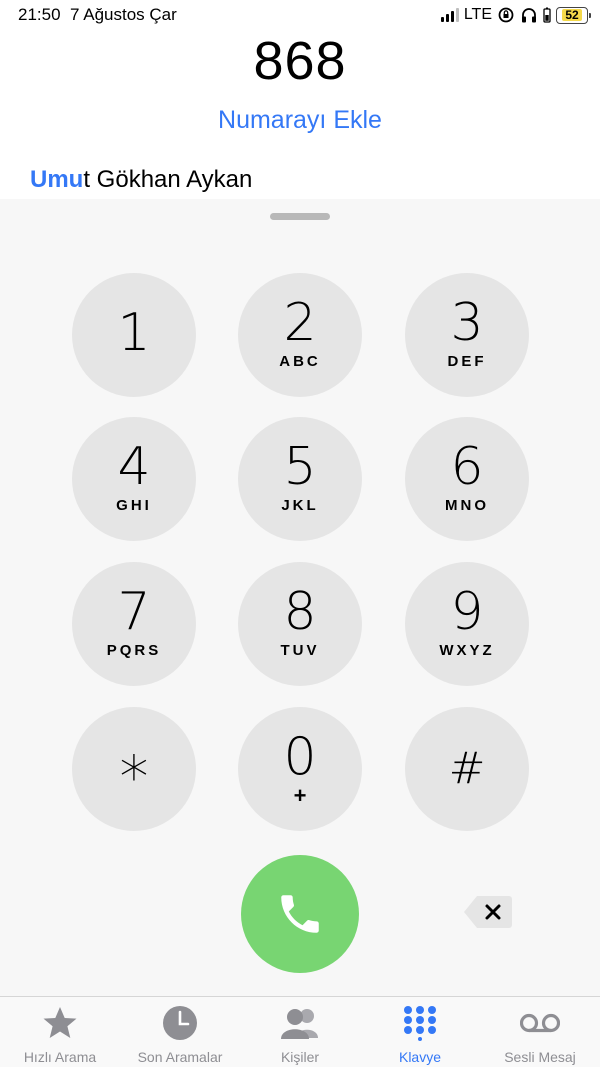 This screenshot has height=1067, width=600. Describe the element at coordinates (180, 1057) in the screenshot. I see `tab-label: Son Aramalar` at that location.